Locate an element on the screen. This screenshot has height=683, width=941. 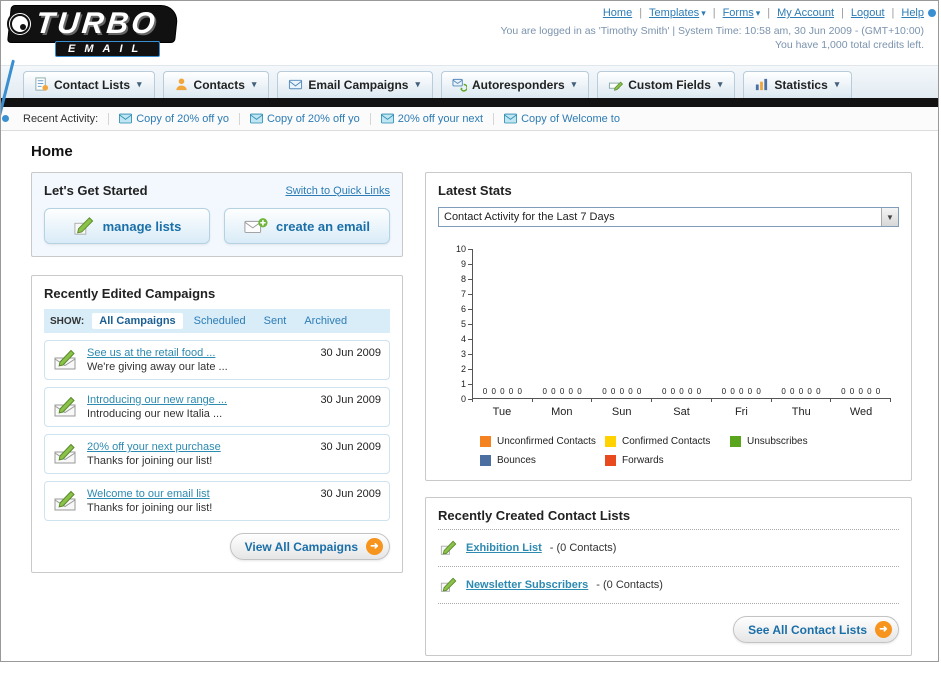
contact-activity-select: Contact Activity for the Last 7 Days ▼ is located at coordinates (668, 217).